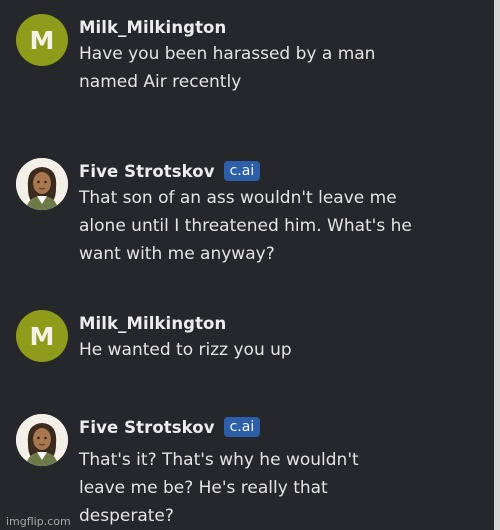 This screenshot has width=500, height=530. What do you see at coordinates (38, 521) in the screenshot?
I see `watermark: imgflip.com` at bounding box center [38, 521].